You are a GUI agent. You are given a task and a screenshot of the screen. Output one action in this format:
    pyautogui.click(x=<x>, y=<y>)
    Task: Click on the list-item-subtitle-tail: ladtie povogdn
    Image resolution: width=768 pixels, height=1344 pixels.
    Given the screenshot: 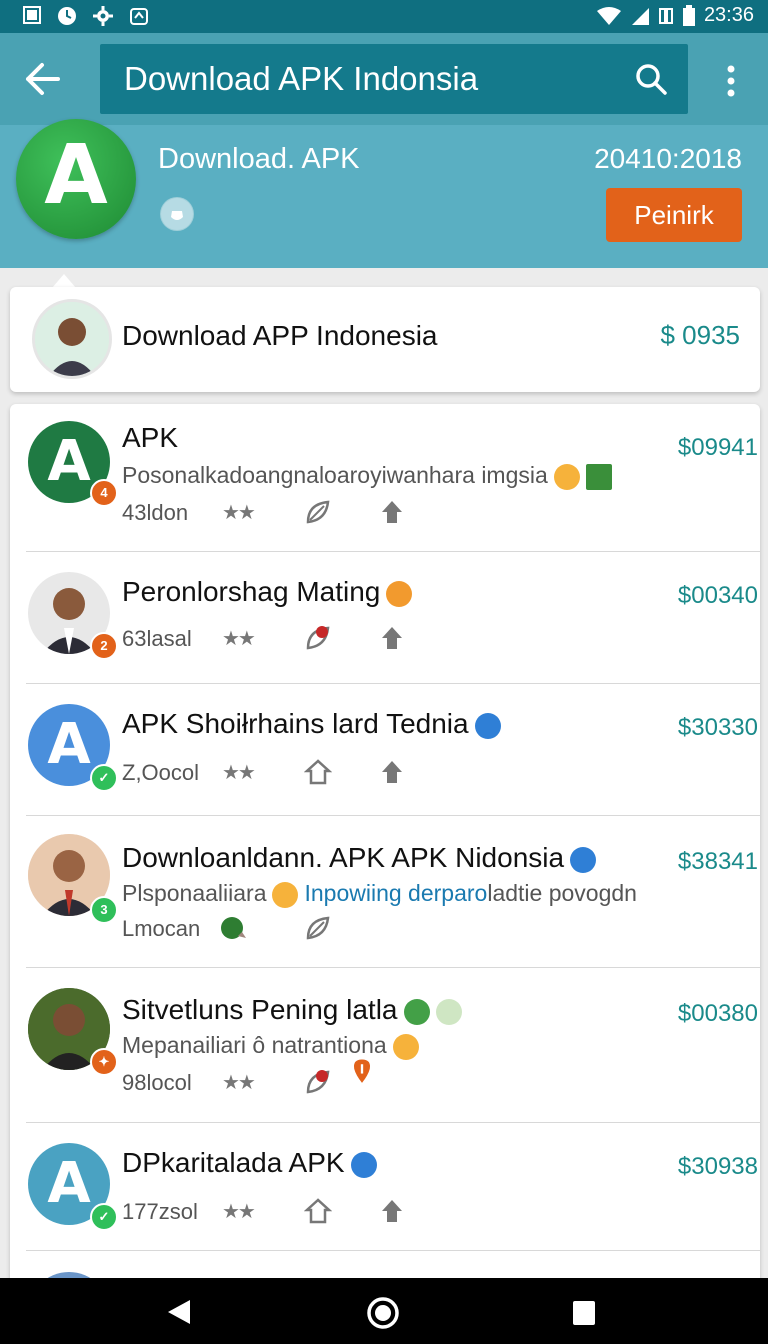 What is the action you would take?
    pyautogui.click(x=562, y=893)
    